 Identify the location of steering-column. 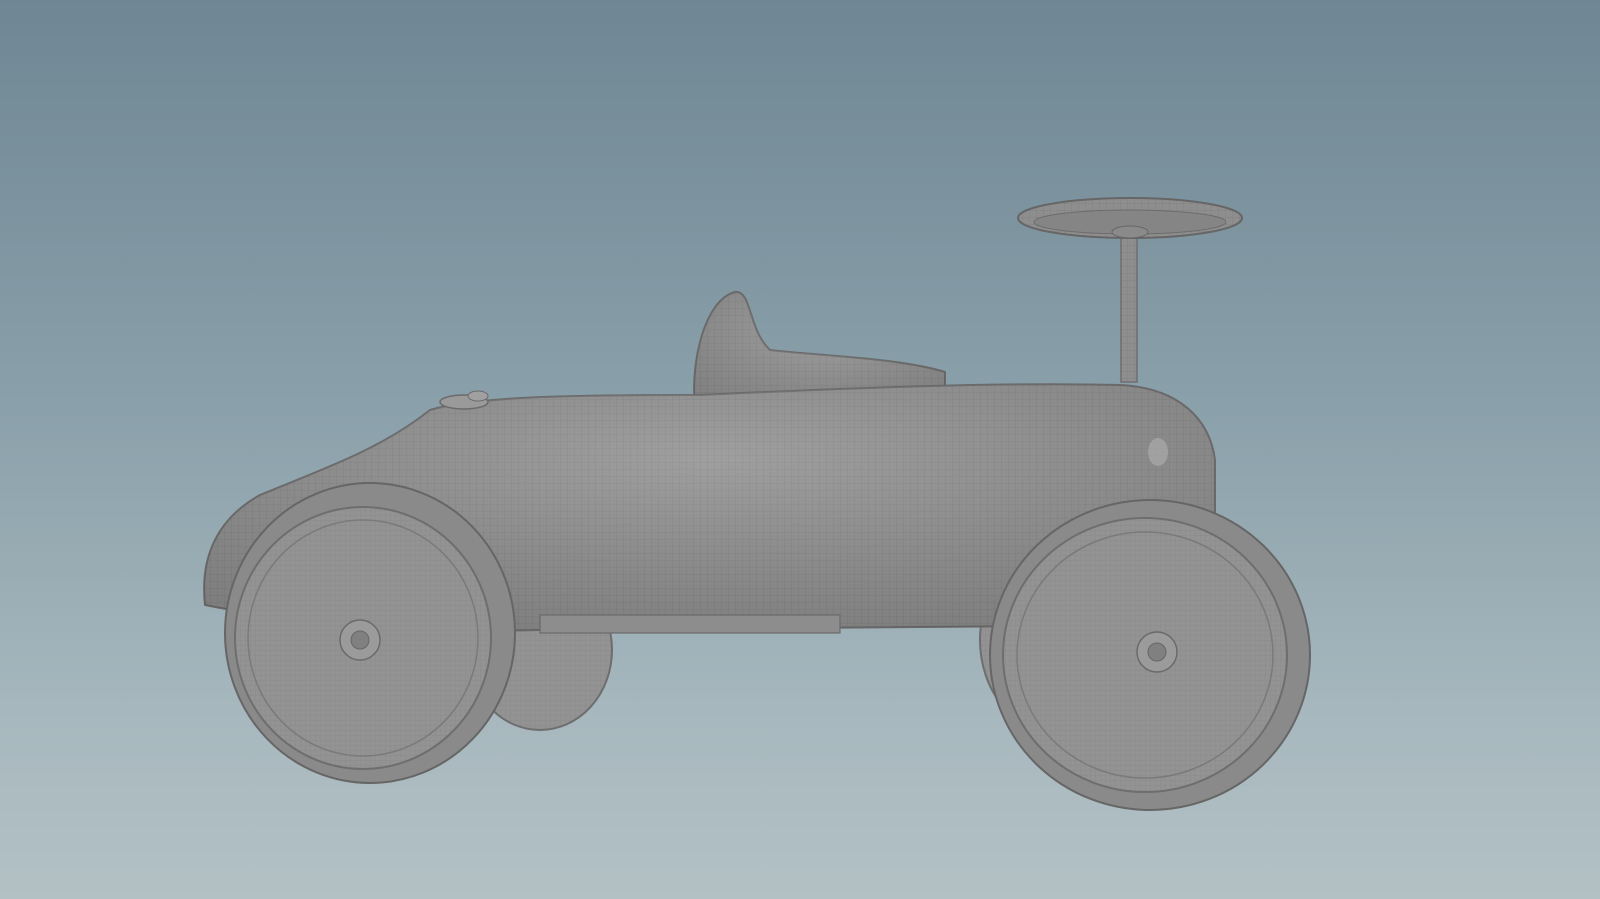
(1129, 307).